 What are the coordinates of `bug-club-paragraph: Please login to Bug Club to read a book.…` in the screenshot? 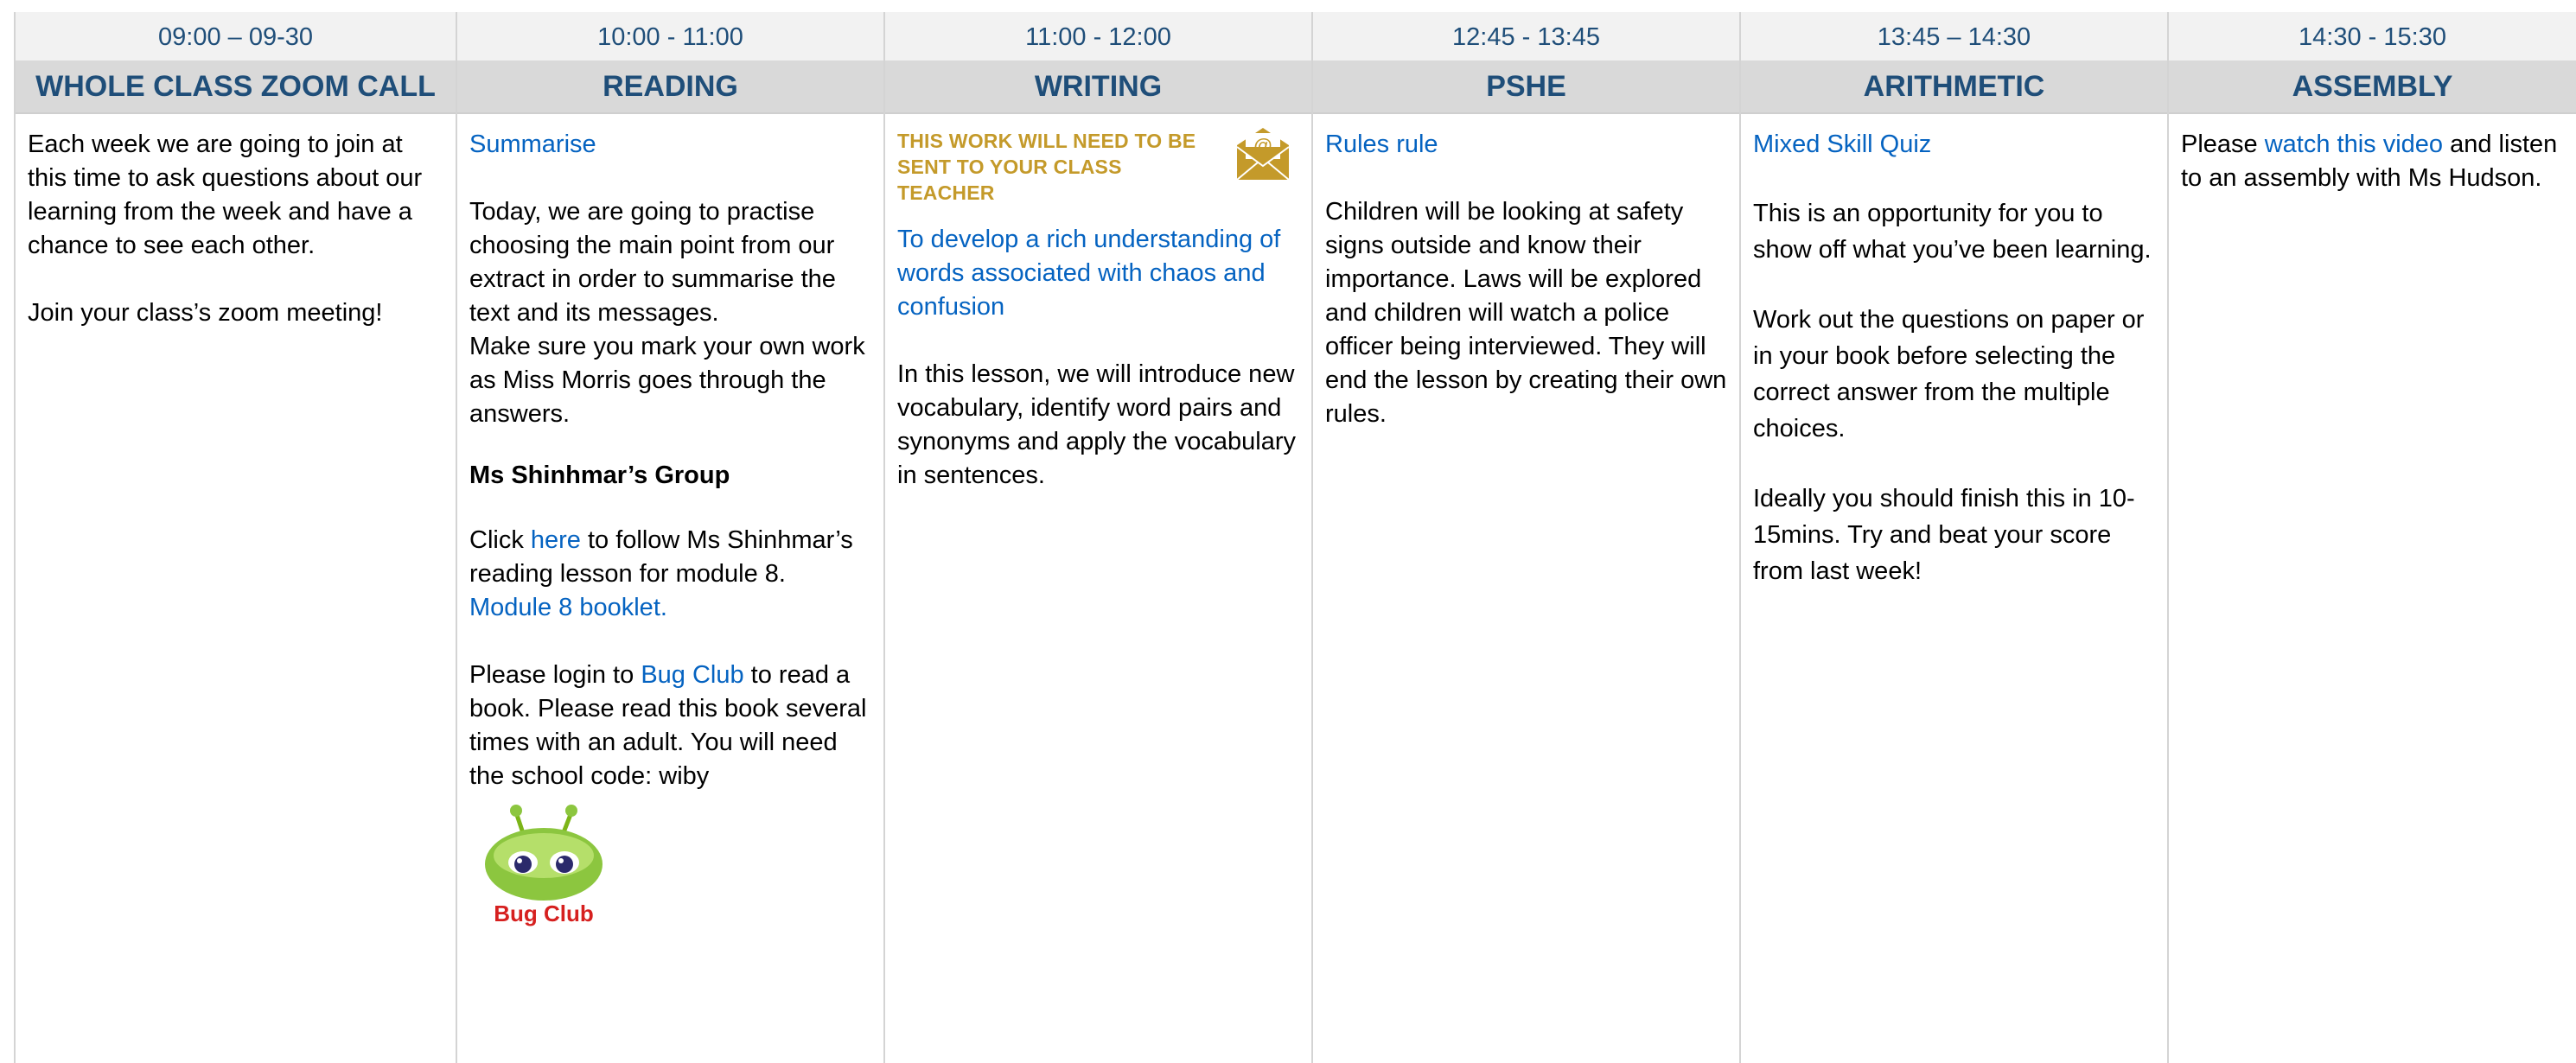 It's located at (670, 726).